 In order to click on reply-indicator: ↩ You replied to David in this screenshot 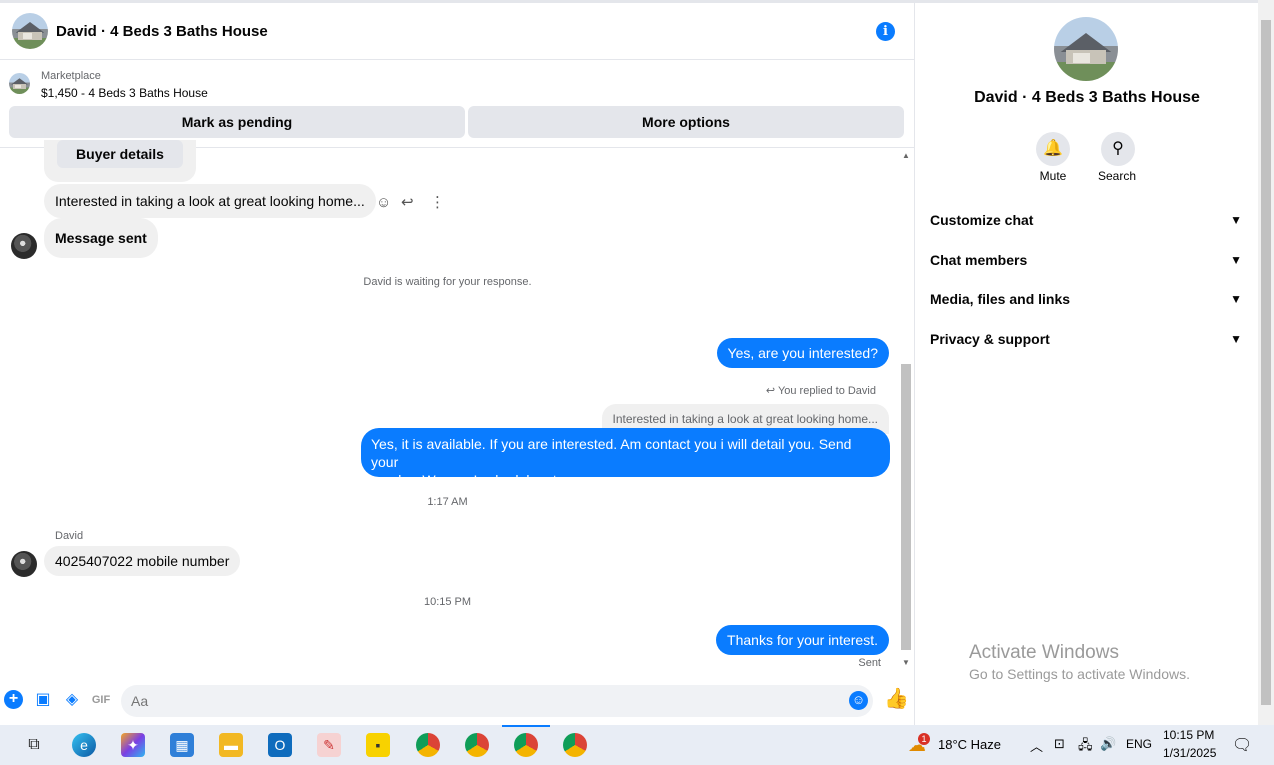, I will do `click(821, 390)`.